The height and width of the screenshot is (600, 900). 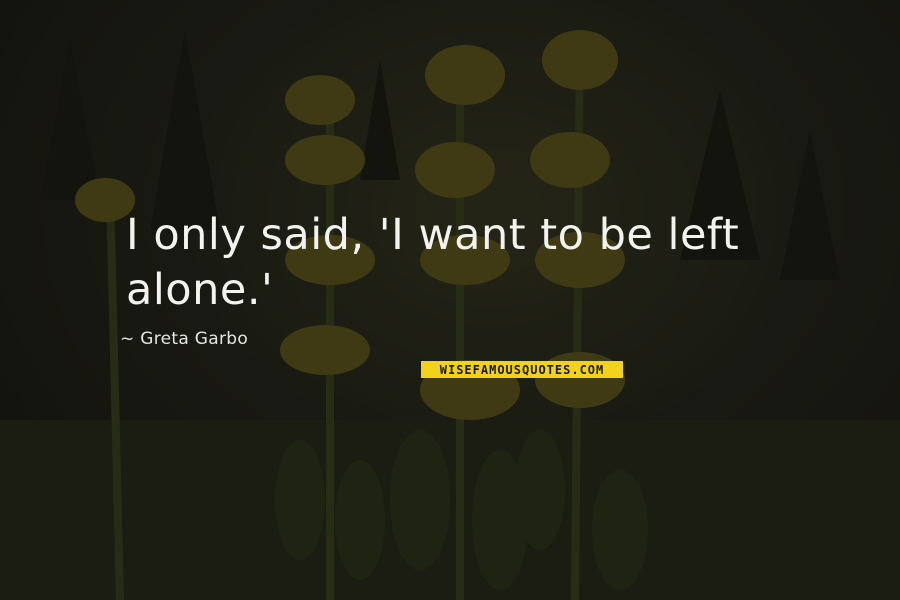 I want to click on site-logo: WISEFAMOUSQUOTES.COM, so click(x=522, y=369).